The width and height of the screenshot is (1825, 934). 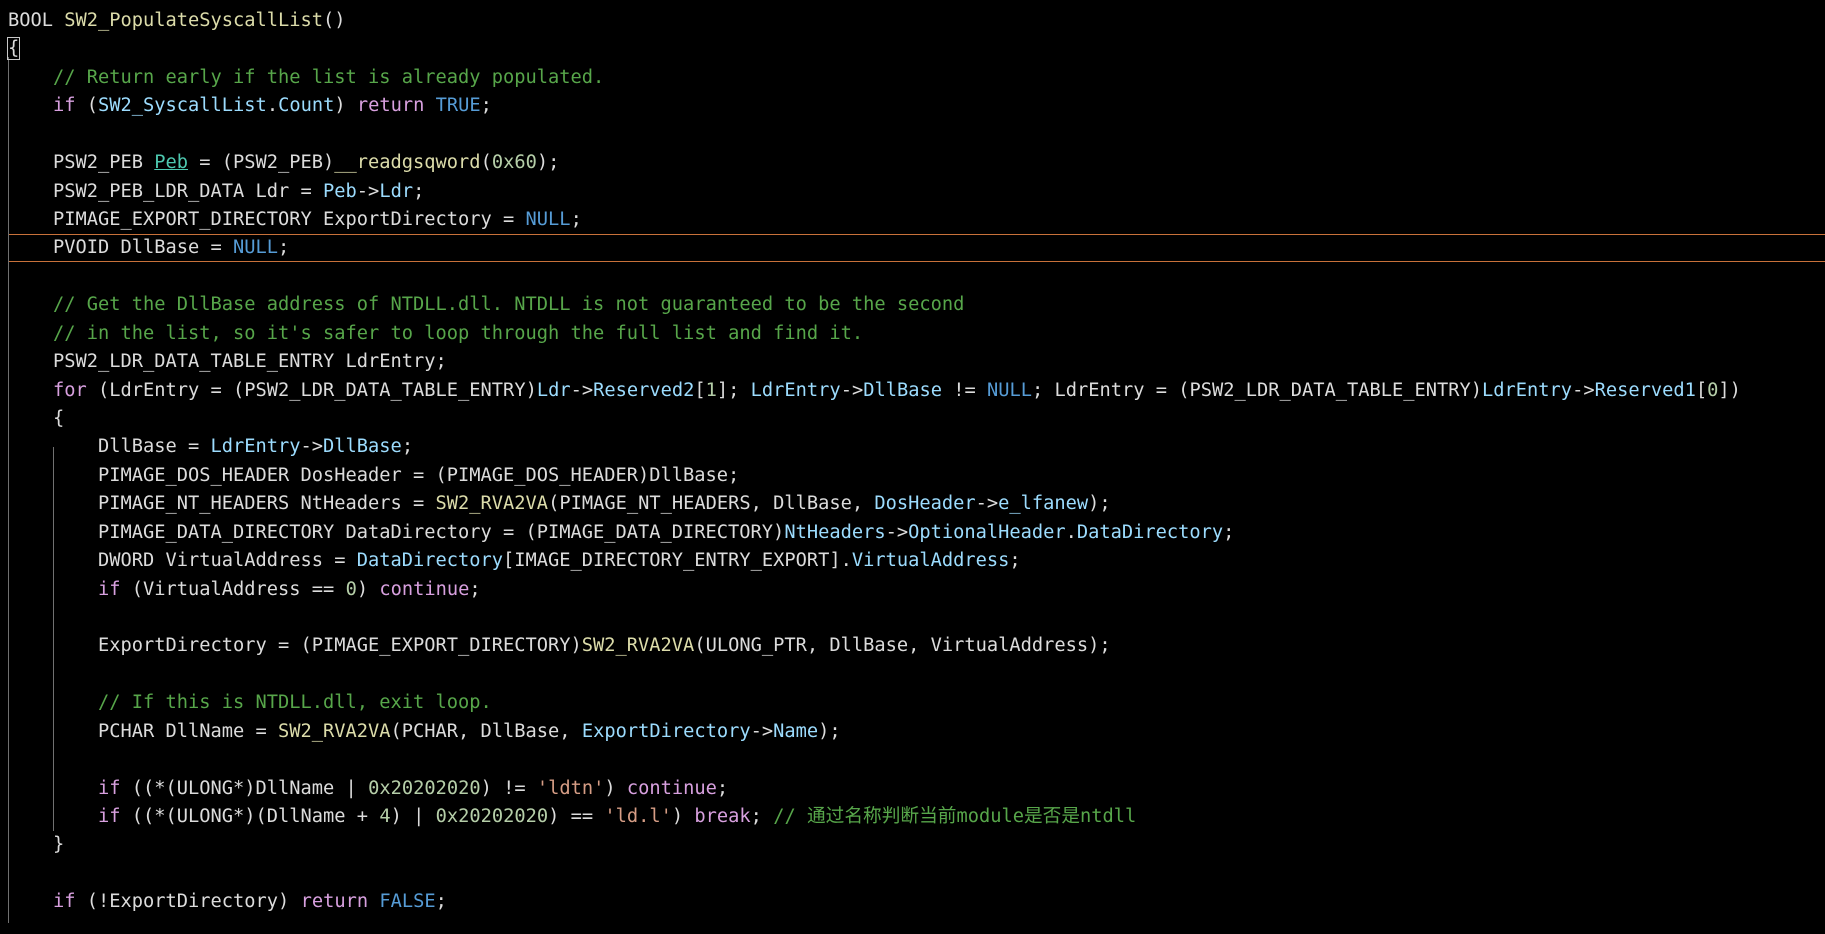 What do you see at coordinates (407, 902) in the screenshot?
I see `code-token: FALSE` at bounding box center [407, 902].